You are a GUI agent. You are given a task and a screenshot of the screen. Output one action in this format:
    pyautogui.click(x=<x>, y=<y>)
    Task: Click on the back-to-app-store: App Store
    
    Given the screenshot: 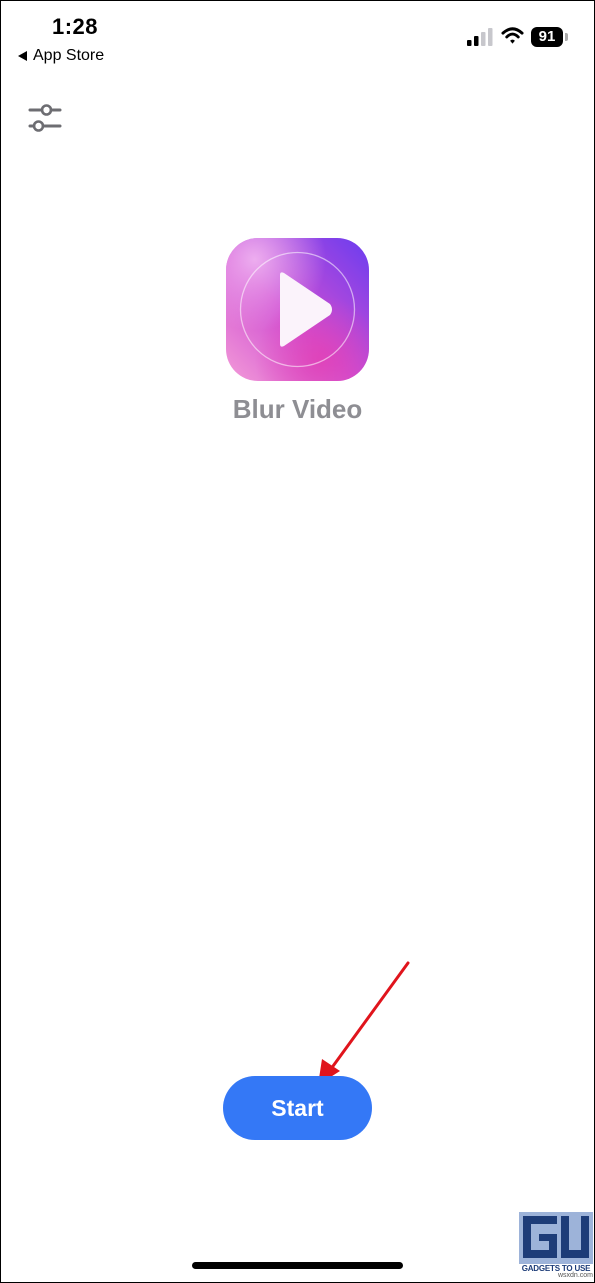 What is the action you would take?
    pyautogui.click(x=61, y=56)
    